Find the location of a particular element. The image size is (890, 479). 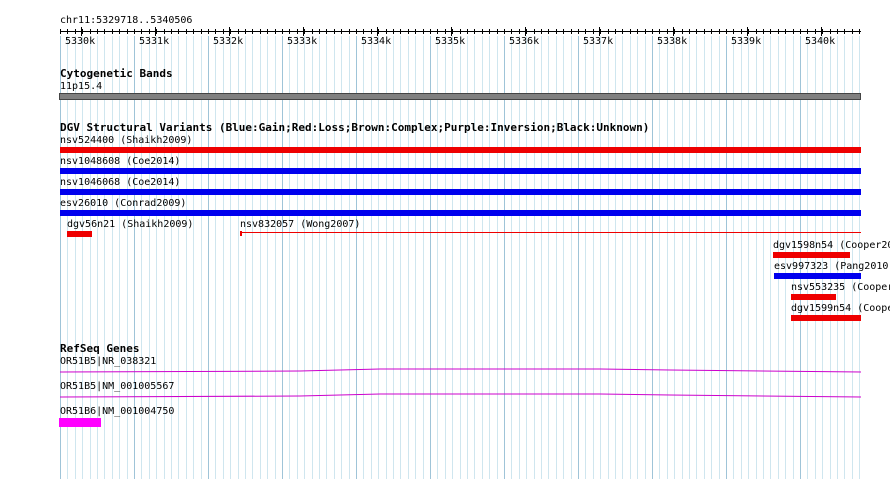

ruler-tick-label: 5338k is located at coordinates (672, 41).